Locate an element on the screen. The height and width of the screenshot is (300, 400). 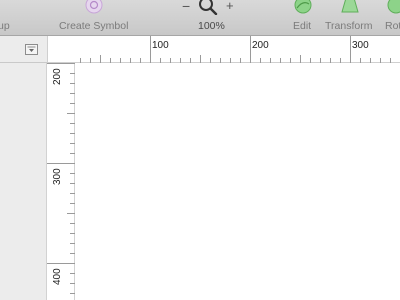
transform-icon is located at coordinates (350, 6).